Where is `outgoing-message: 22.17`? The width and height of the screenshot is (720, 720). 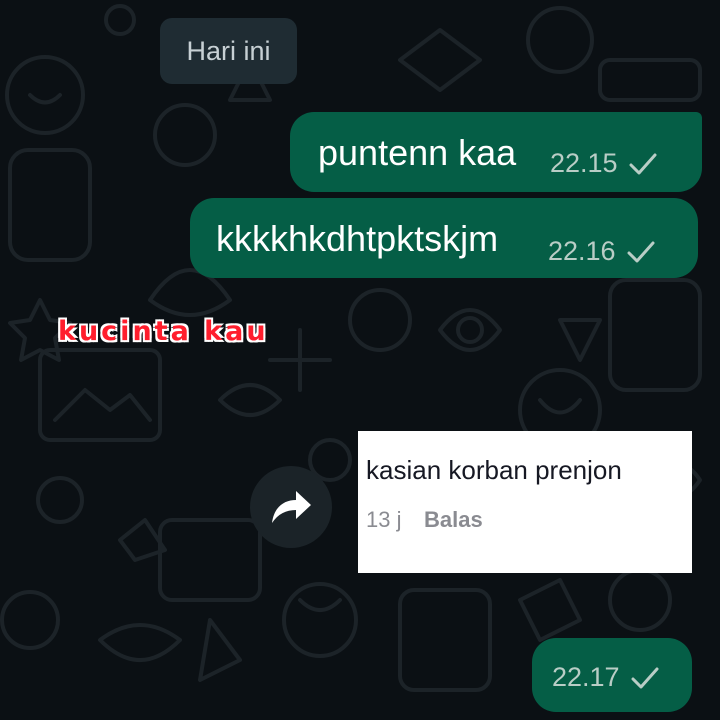 outgoing-message: 22.17 is located at coordinates (612, 675).